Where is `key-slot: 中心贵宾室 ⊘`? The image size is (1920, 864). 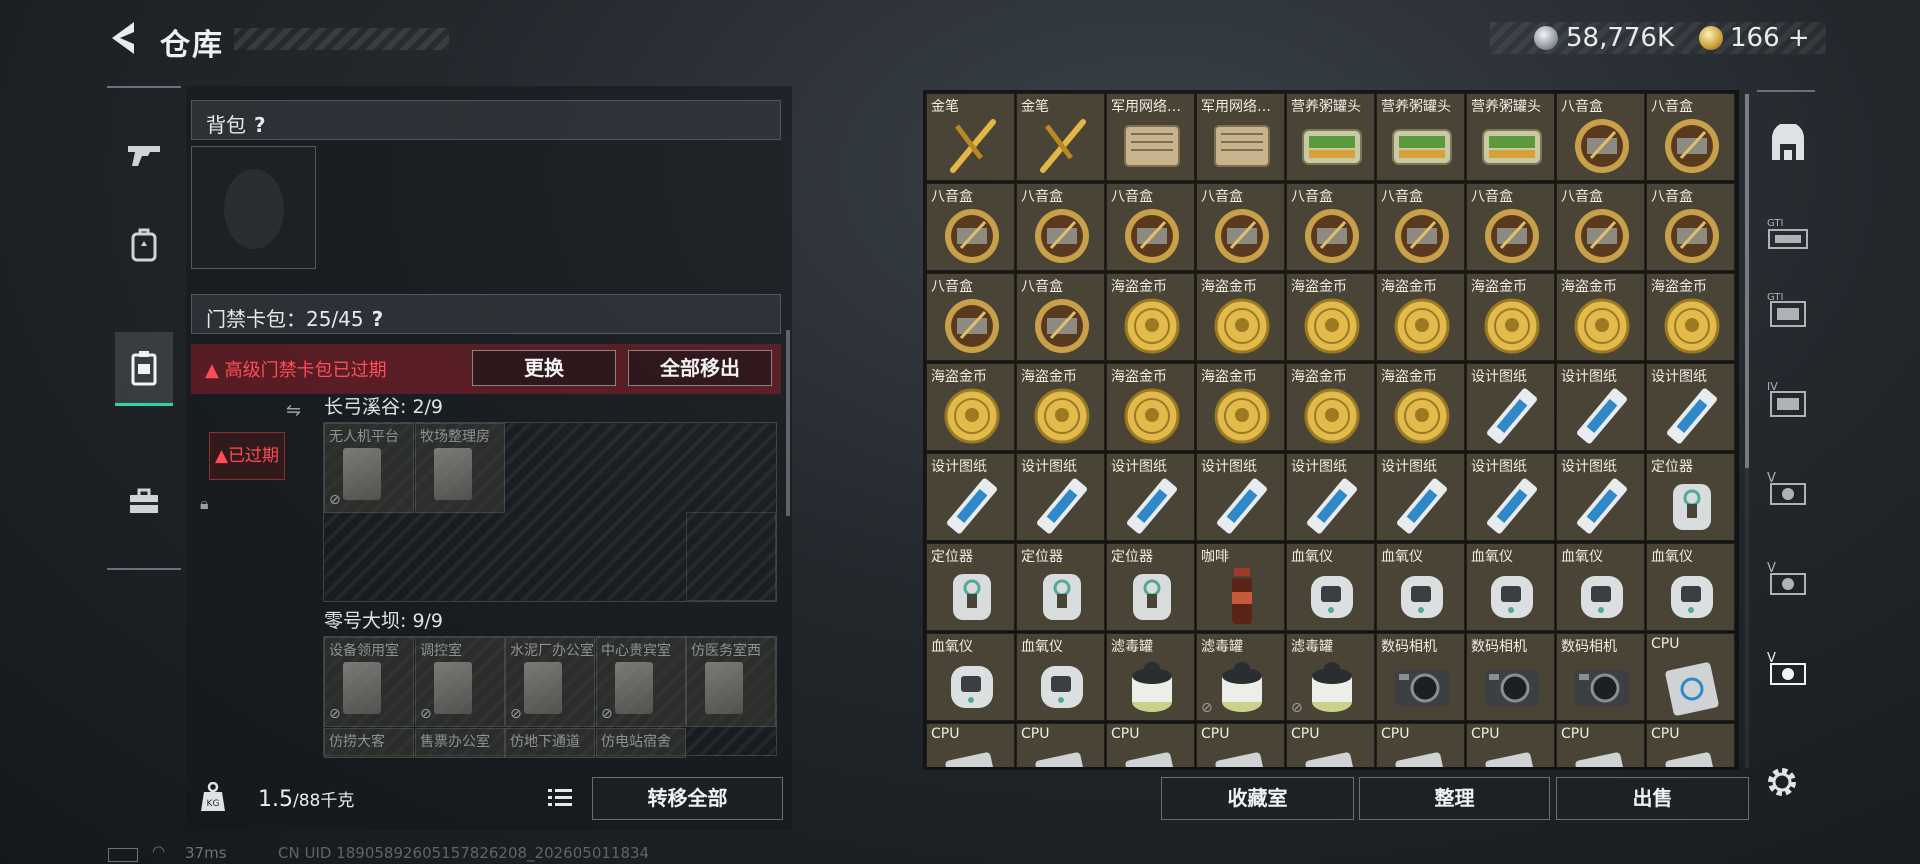
key-slot: 中心贵宾室 ⊘ is located at coordinates (641, 682).